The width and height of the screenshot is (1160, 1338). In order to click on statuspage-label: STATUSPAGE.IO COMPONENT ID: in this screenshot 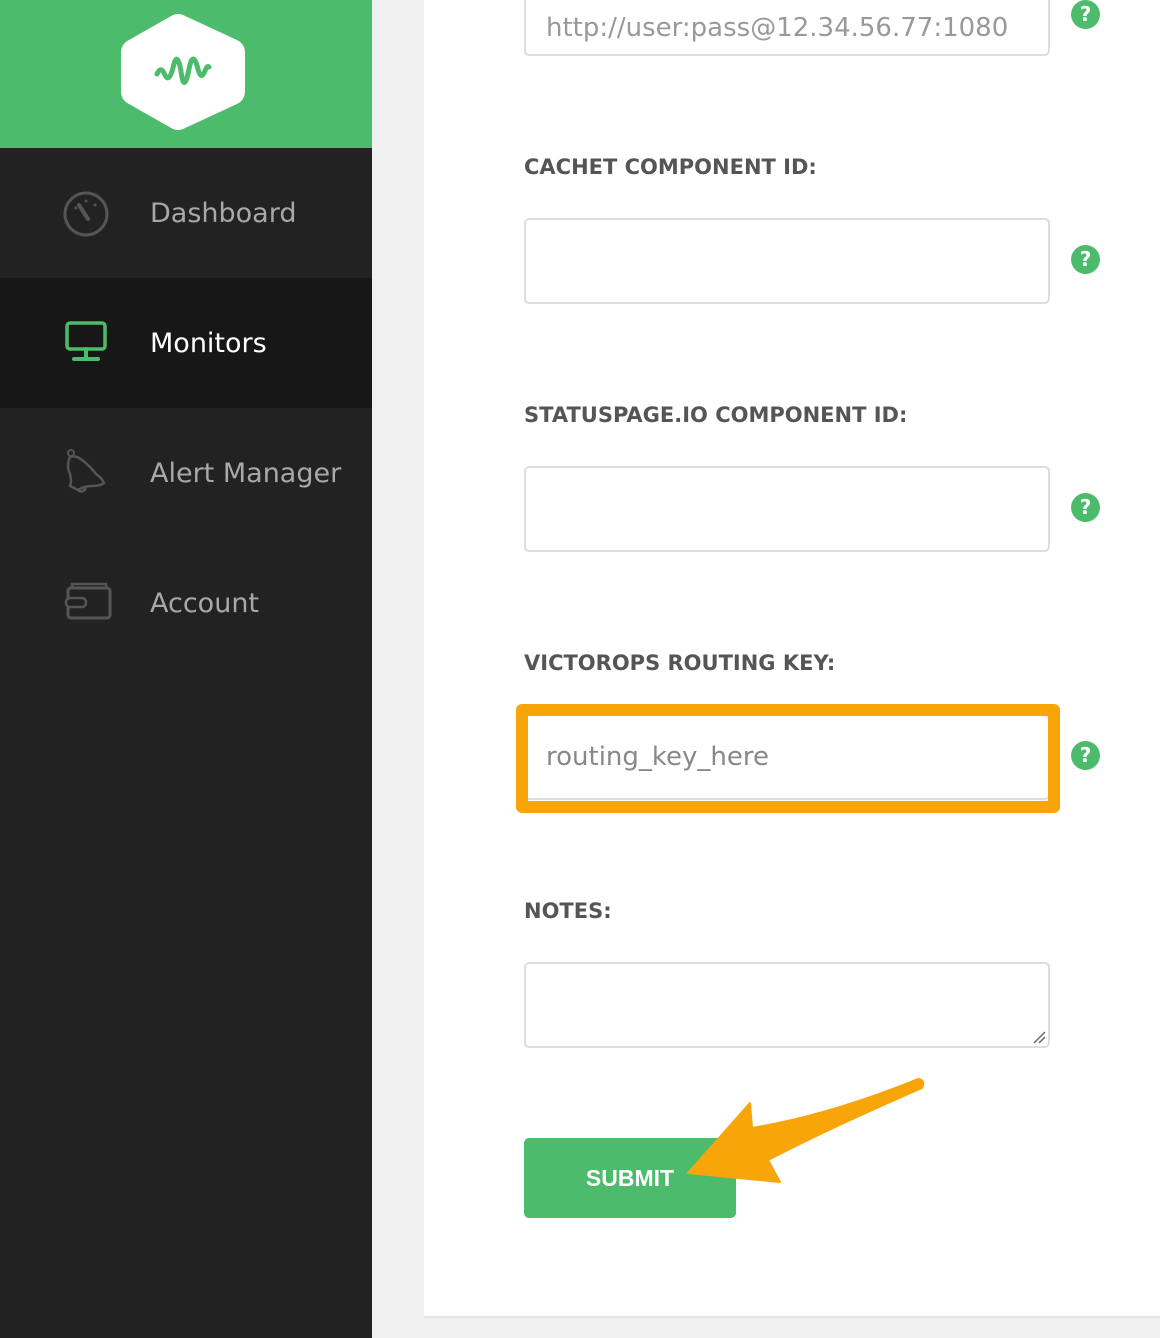, I will do `click(716, 415)`.